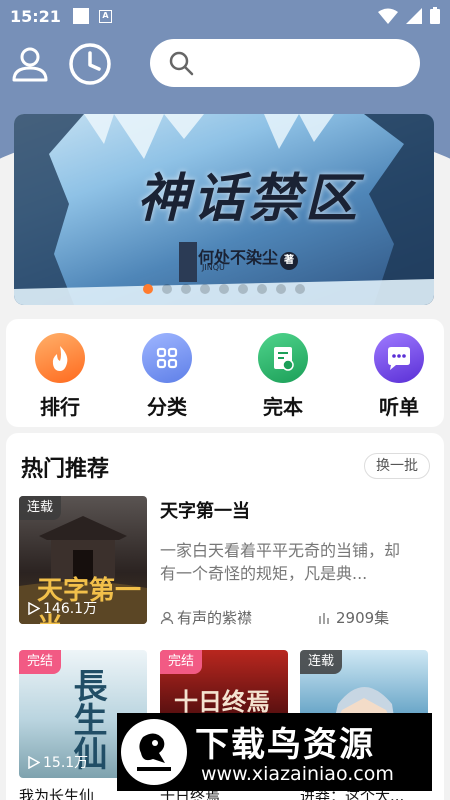 Image resolution: width=450 pixels, height=800 pixels. What do you see at coordinates (80, 16) in the screenshot?
I see `notification-icon` at bounding box center [80, 16].